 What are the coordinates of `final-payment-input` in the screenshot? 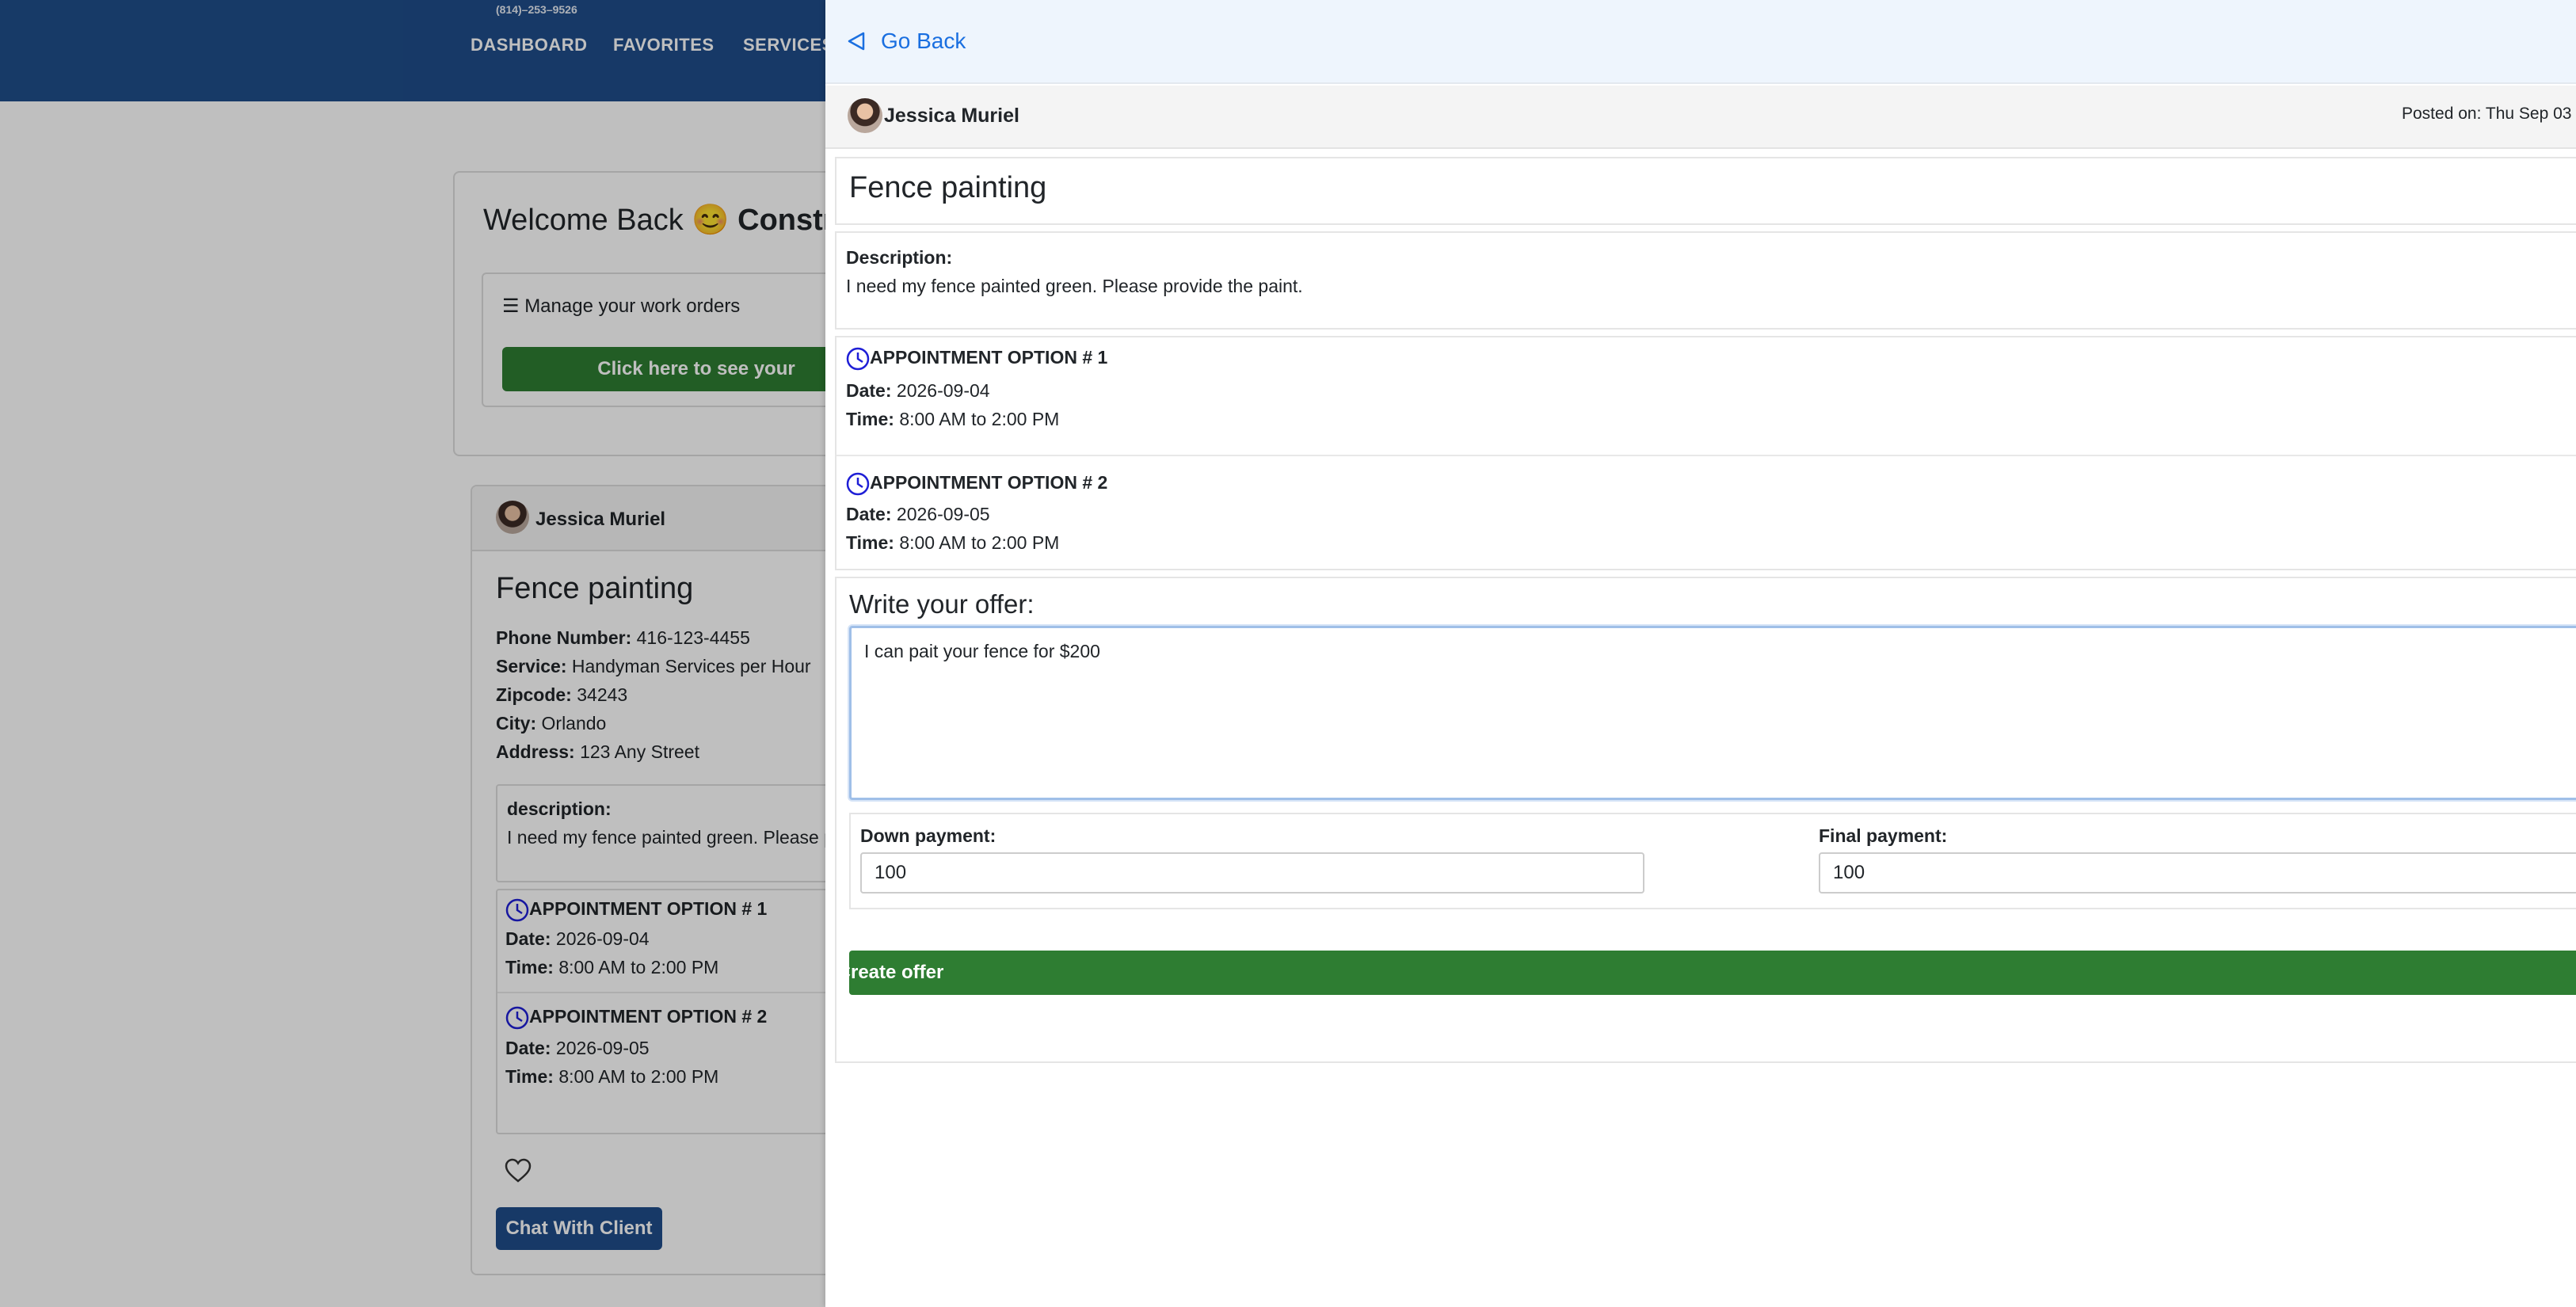 It's located at (2197, 873).